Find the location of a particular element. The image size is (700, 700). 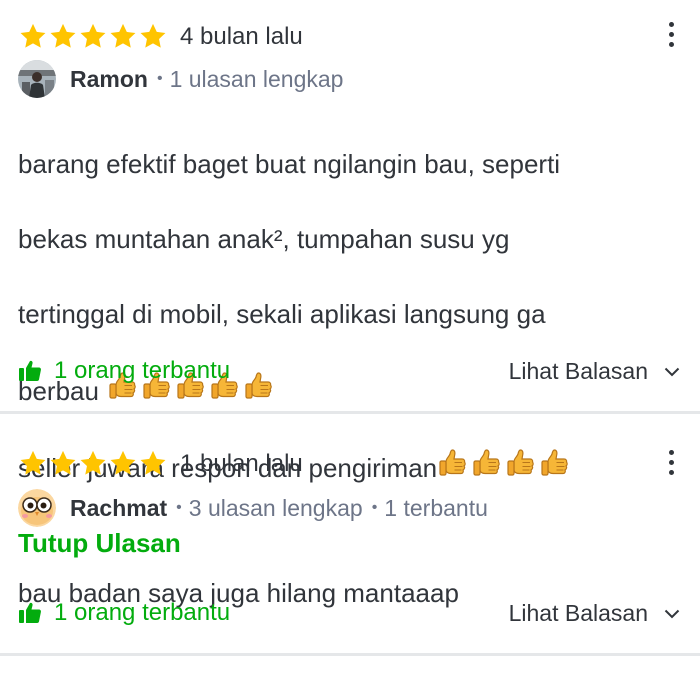

reviewer-info: Ramon • 1 ulasan lengkap is located at coordinates (180, 79).